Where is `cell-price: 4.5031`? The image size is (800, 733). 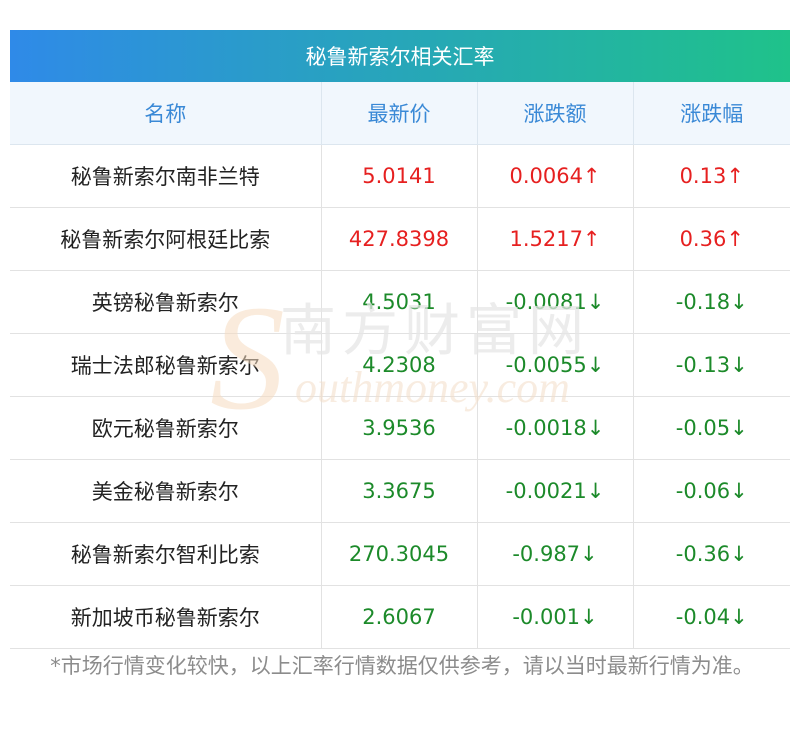
cell-price: 4.5031 is located at coordinates (399, 302).